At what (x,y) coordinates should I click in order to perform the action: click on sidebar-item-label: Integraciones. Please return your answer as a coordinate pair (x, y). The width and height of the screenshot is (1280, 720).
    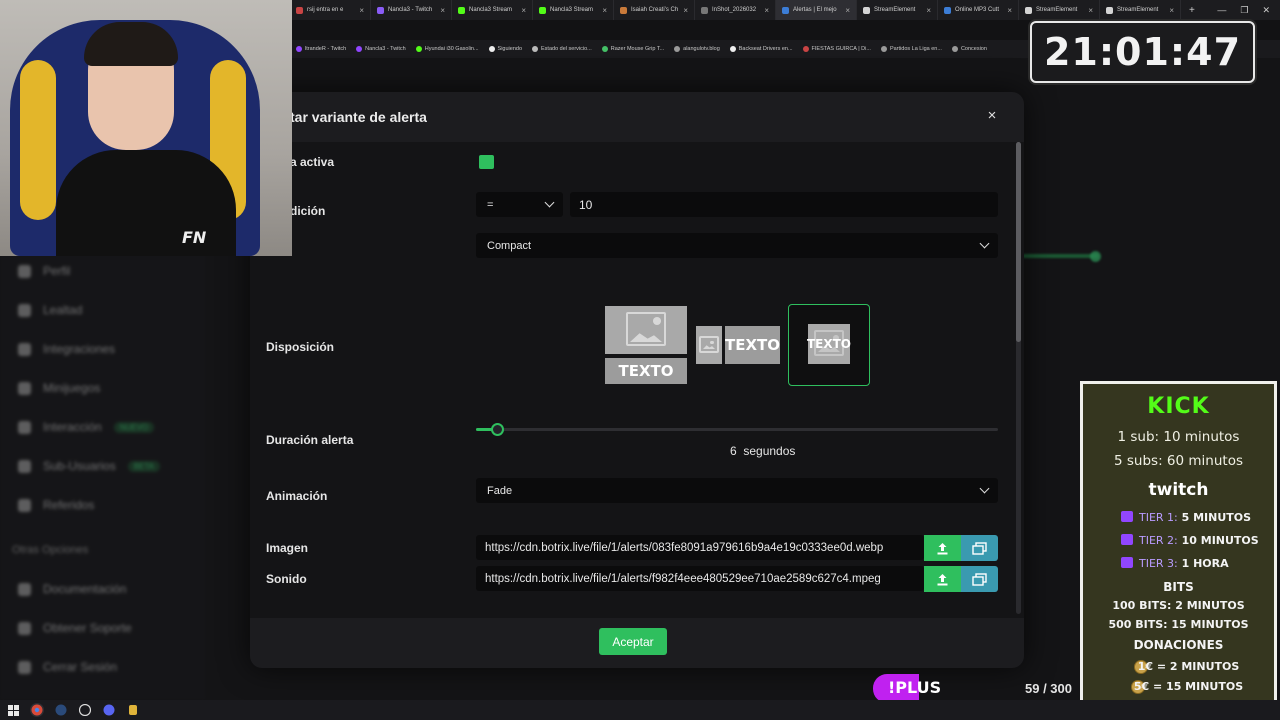
    Looking at the image, I should click on (79, 349).